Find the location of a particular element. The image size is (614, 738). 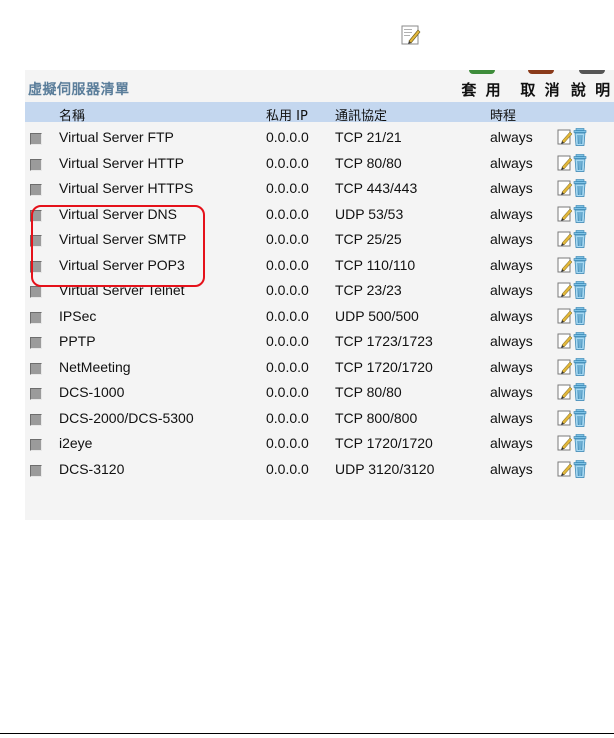

table-row: Virtual Server FTP 0.0.0.0 TCP 21/21 always is located at coordinates (319, 141).